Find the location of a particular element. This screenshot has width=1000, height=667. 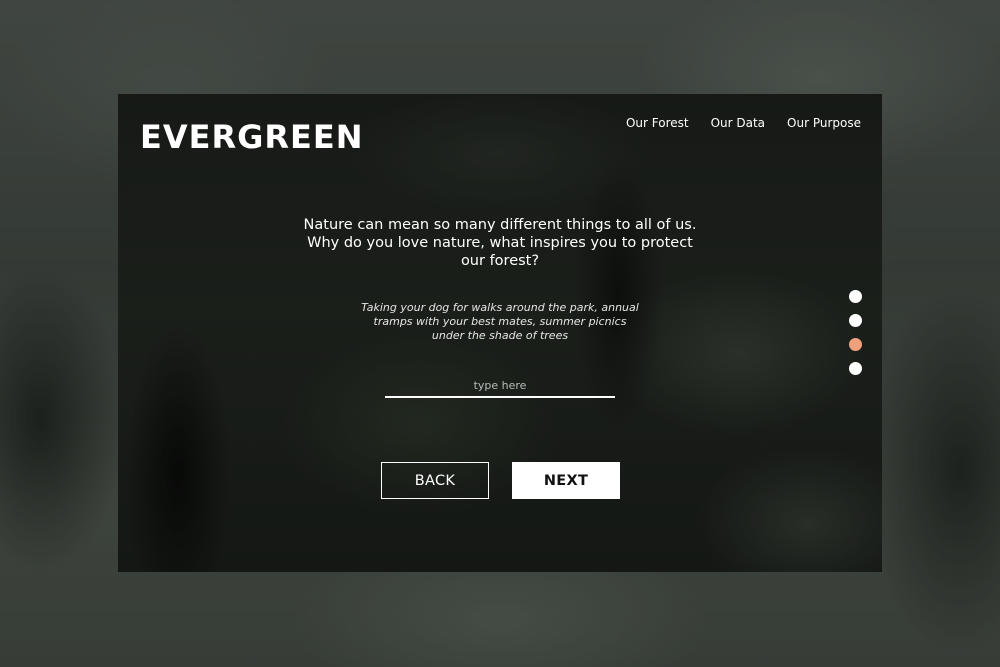

answer-input is located at coordinates (500, 386).